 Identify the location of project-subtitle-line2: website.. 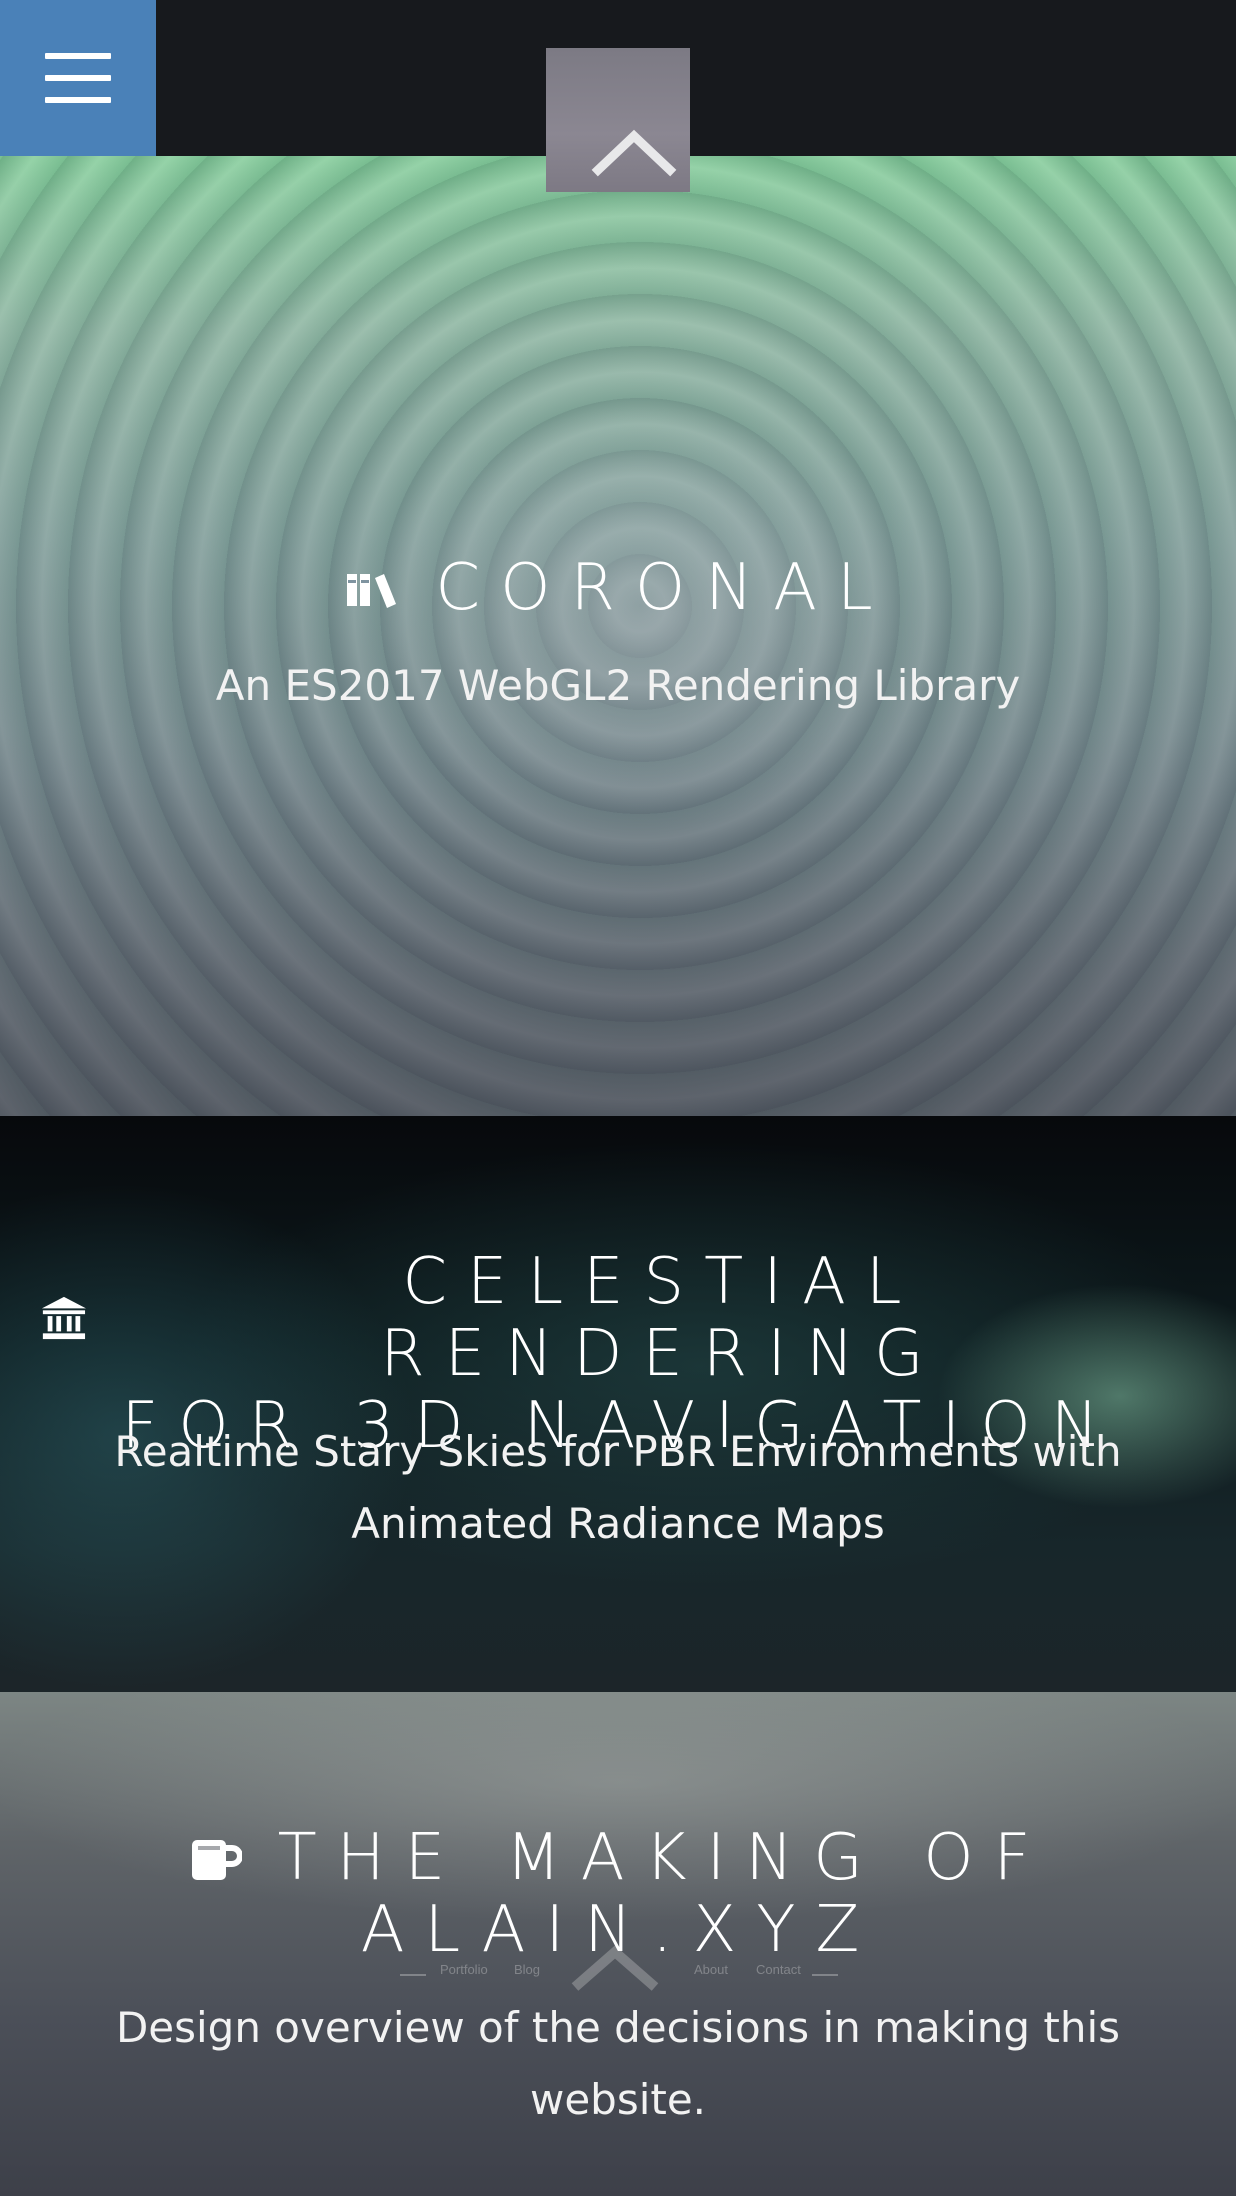
(618, 2099).